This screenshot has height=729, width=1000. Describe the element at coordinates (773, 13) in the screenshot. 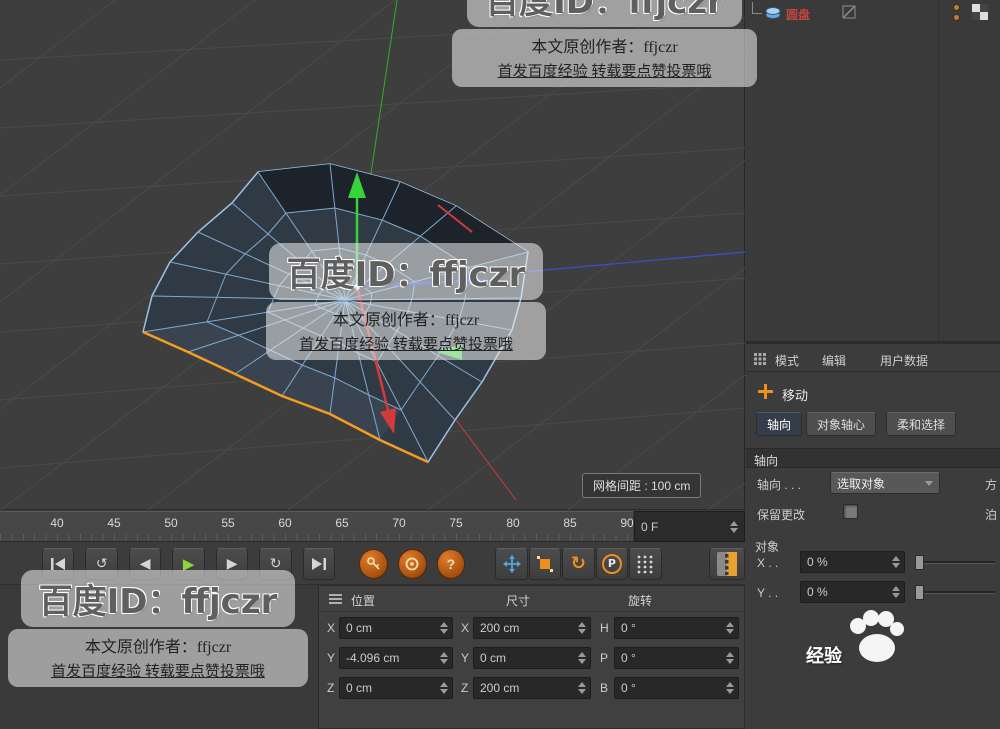

I see `disc-object-icon` at that location.